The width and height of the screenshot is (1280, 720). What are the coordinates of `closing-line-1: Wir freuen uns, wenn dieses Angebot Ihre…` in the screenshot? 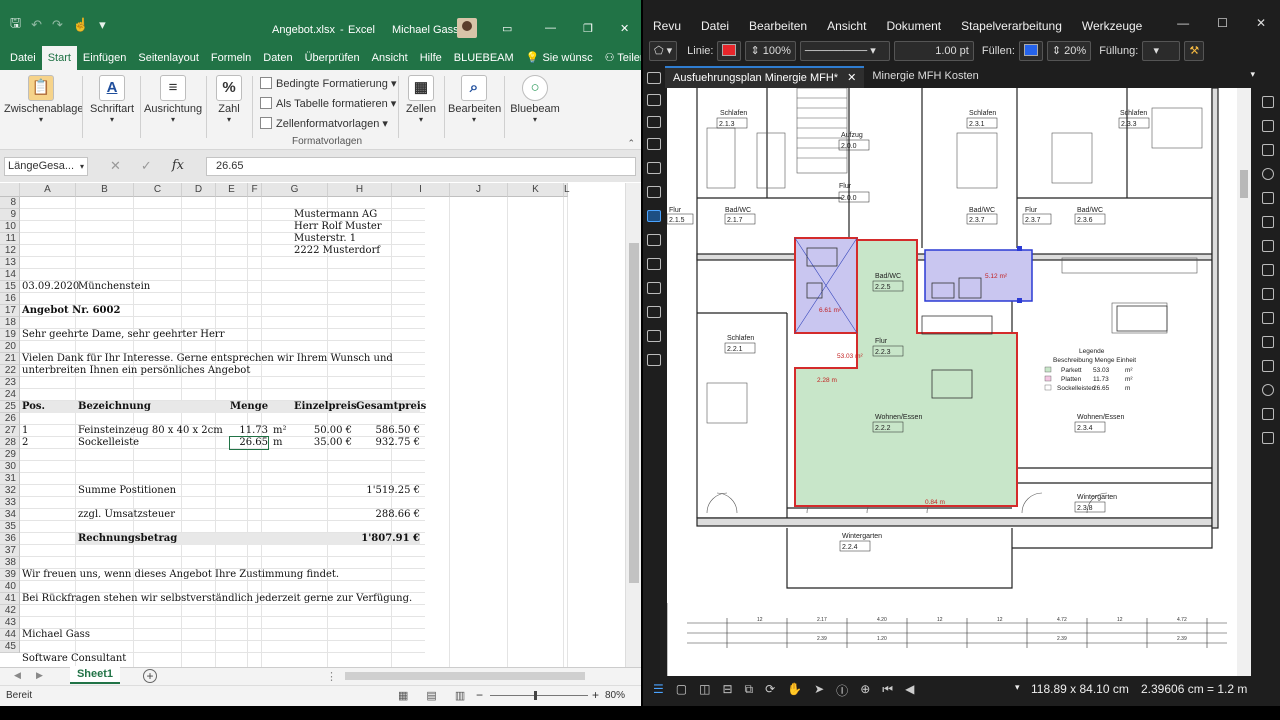 It's located at (180, 575).